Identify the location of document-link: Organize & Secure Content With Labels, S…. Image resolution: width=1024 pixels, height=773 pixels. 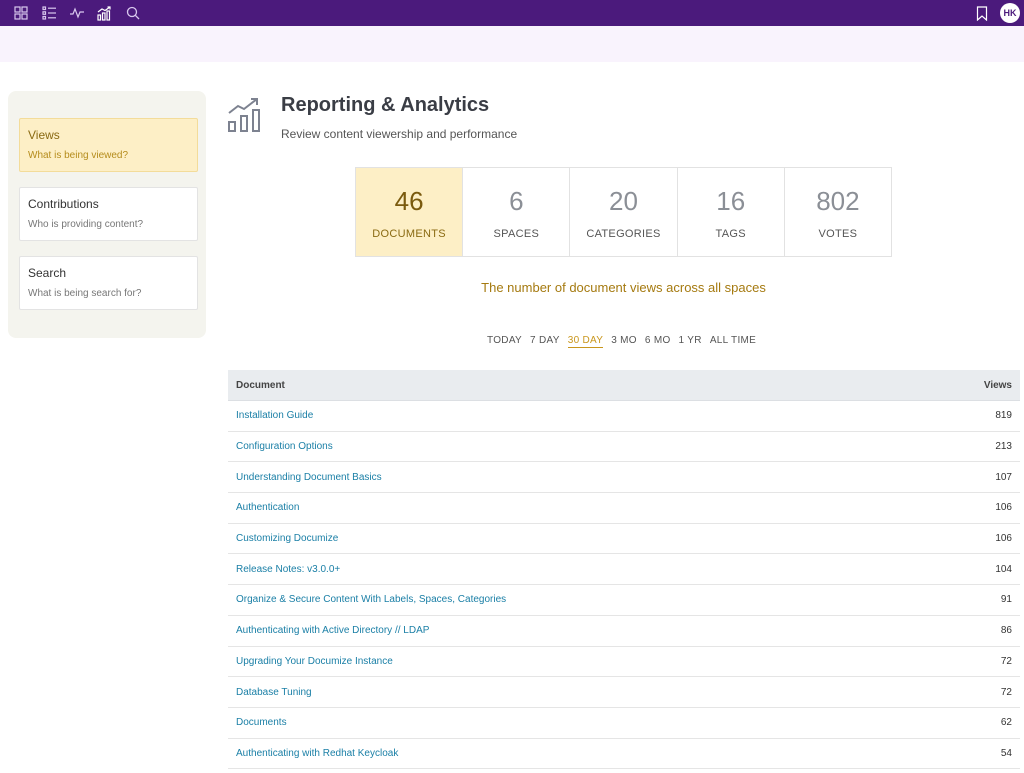
(371, 599).